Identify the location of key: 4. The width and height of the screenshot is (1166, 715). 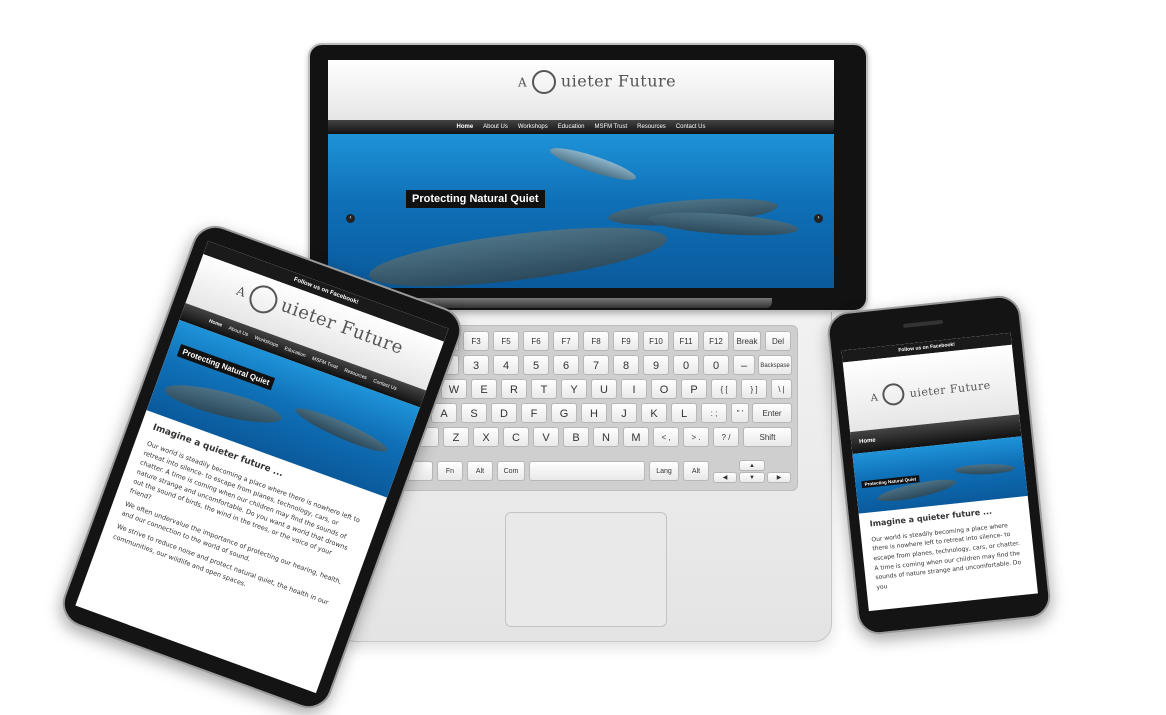
(506, 365).